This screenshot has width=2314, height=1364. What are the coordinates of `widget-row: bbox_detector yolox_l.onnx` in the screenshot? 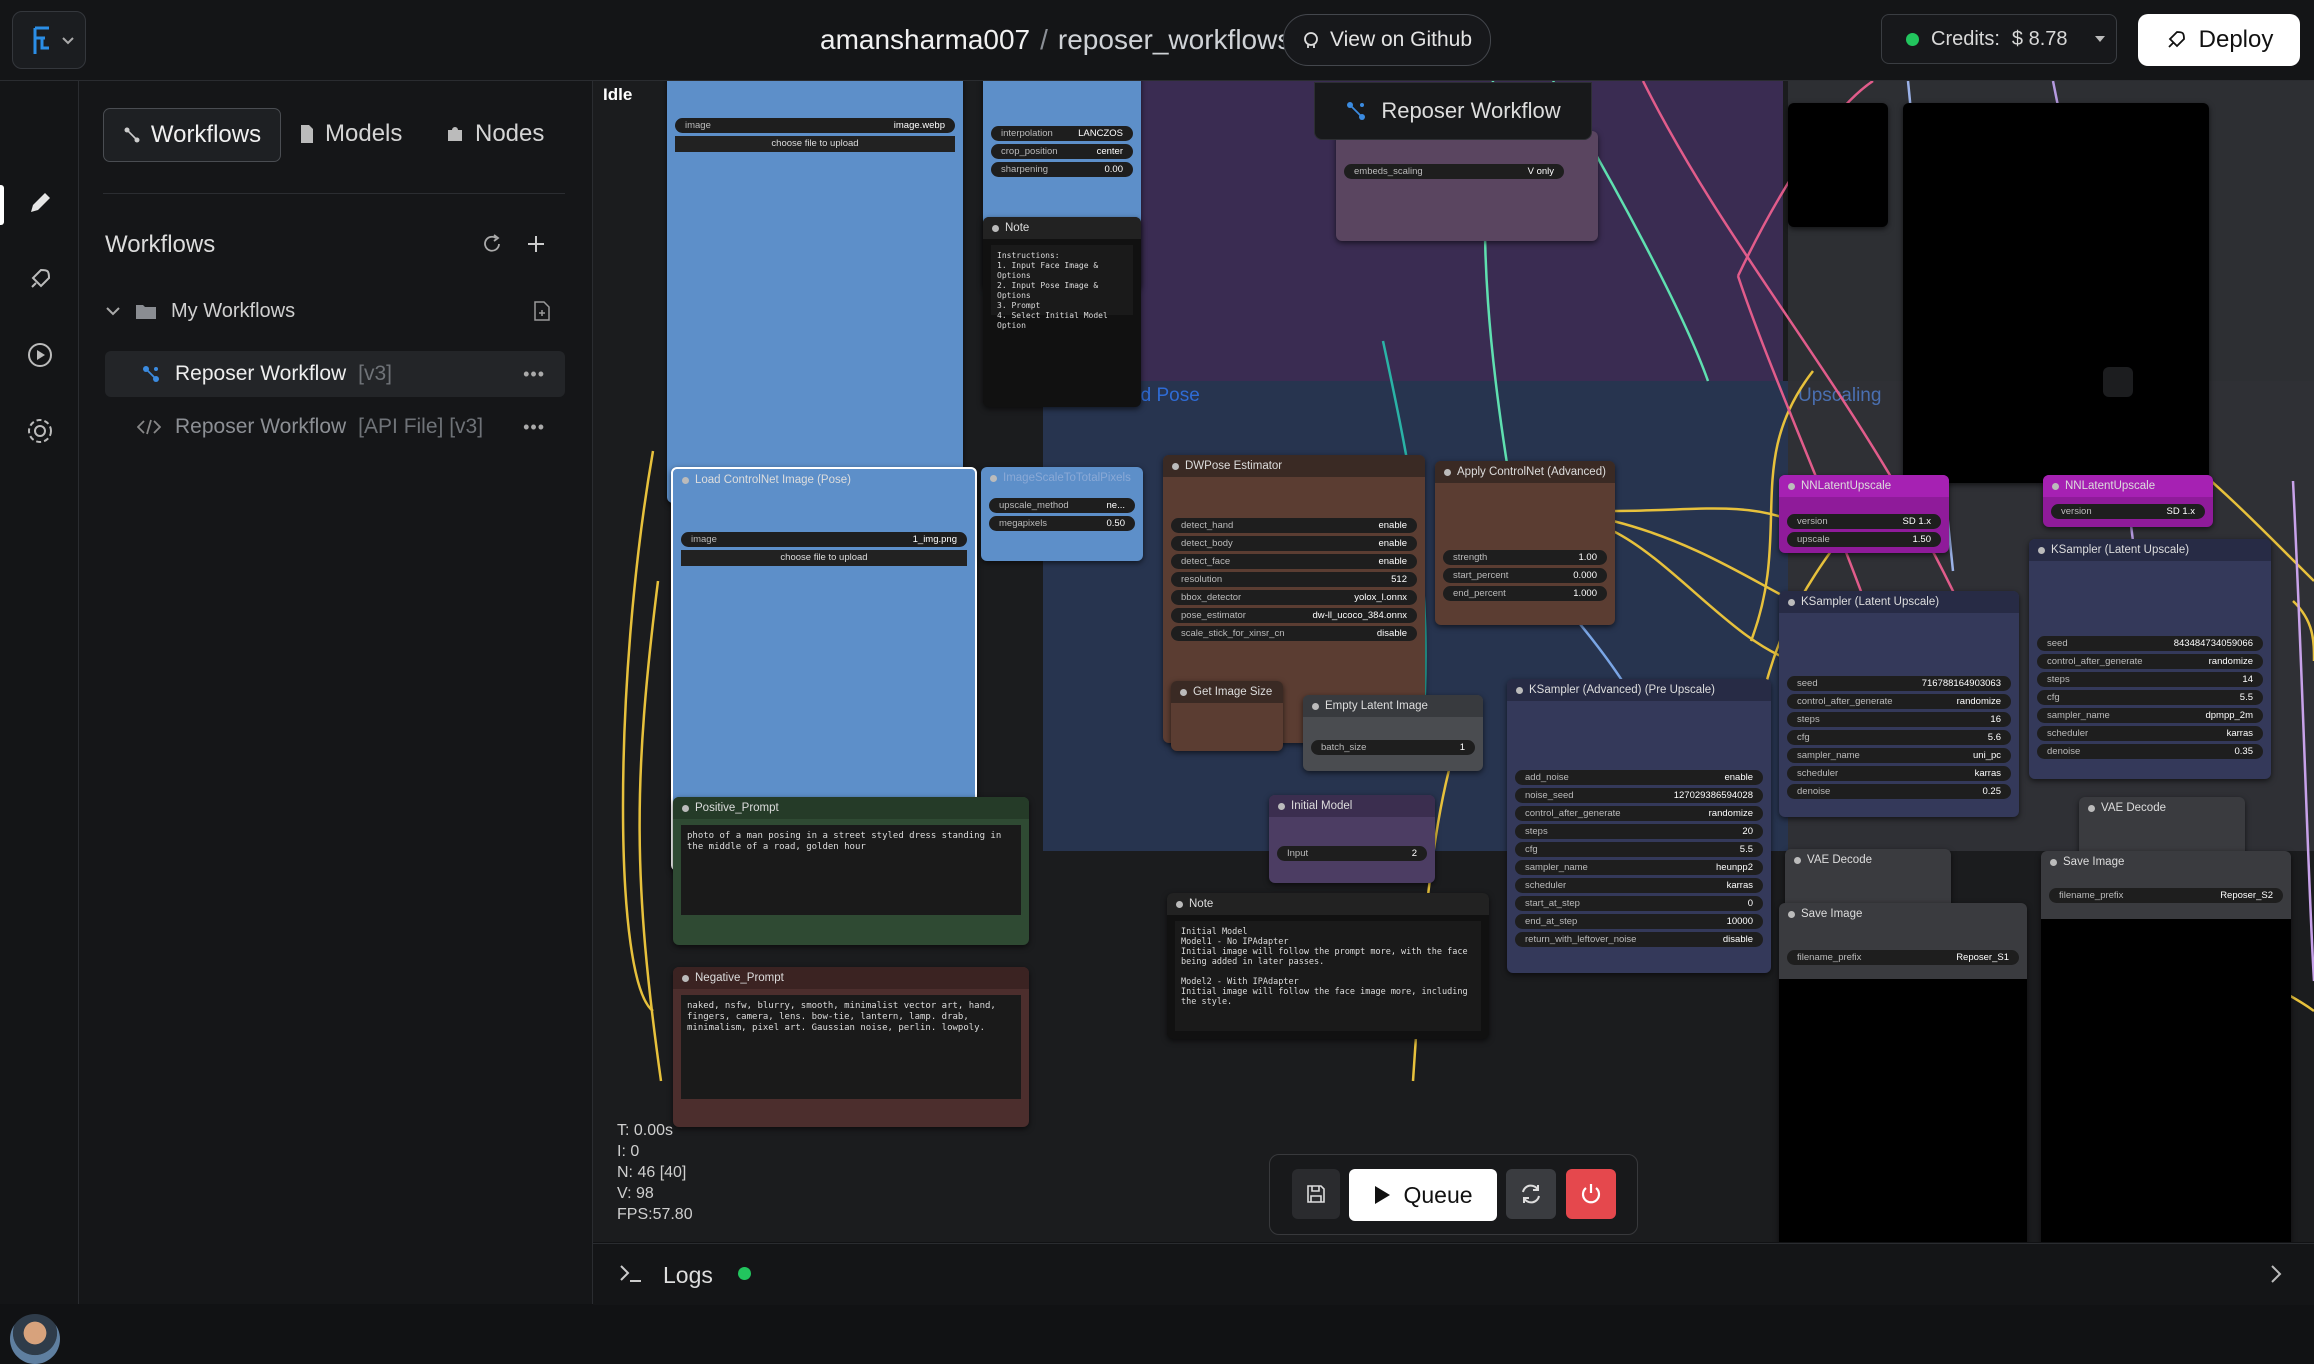 It's located at (1294, 597).